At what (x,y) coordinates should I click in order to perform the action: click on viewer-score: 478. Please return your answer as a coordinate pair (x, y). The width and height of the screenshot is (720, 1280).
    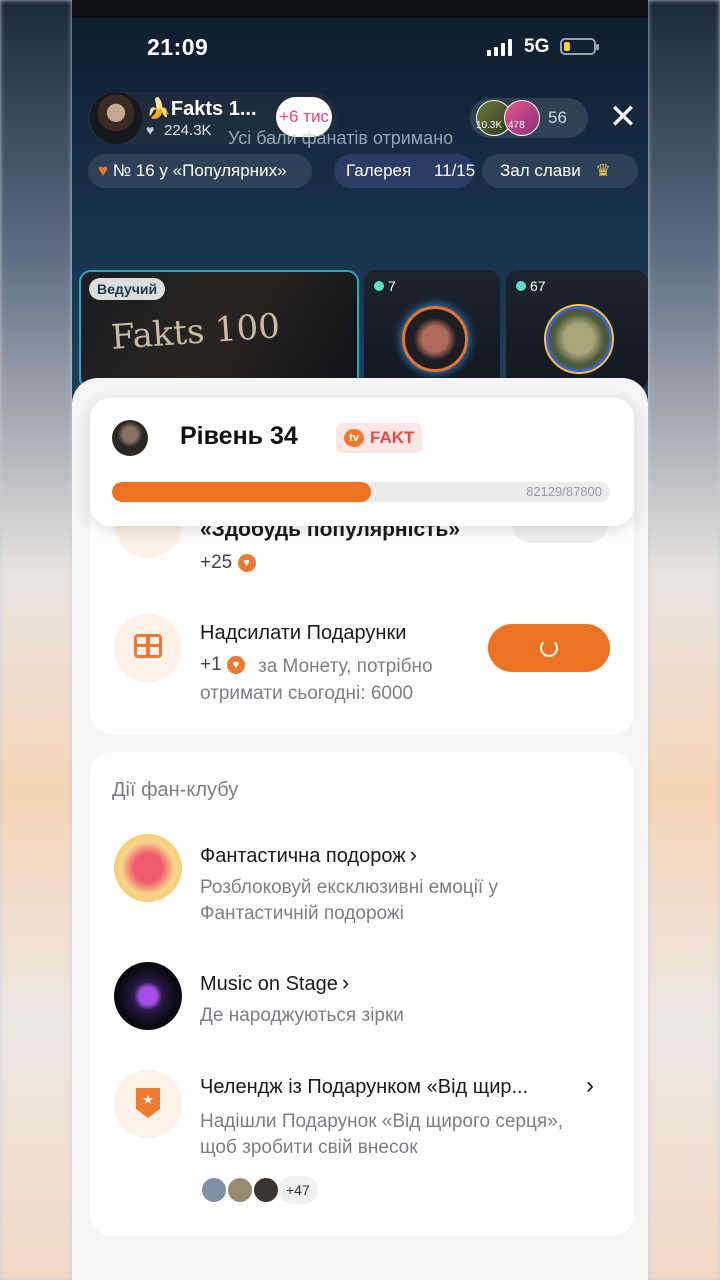
    Looking at the image, I should click on (516, 125).